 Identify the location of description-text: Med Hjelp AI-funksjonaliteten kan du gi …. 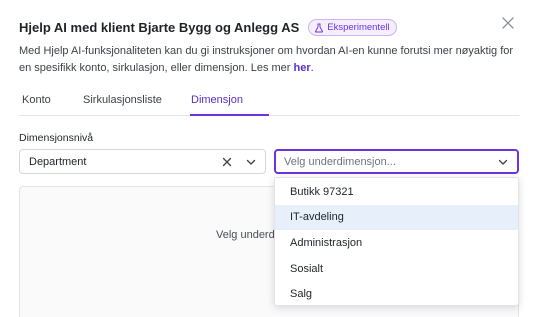
(266, 59).